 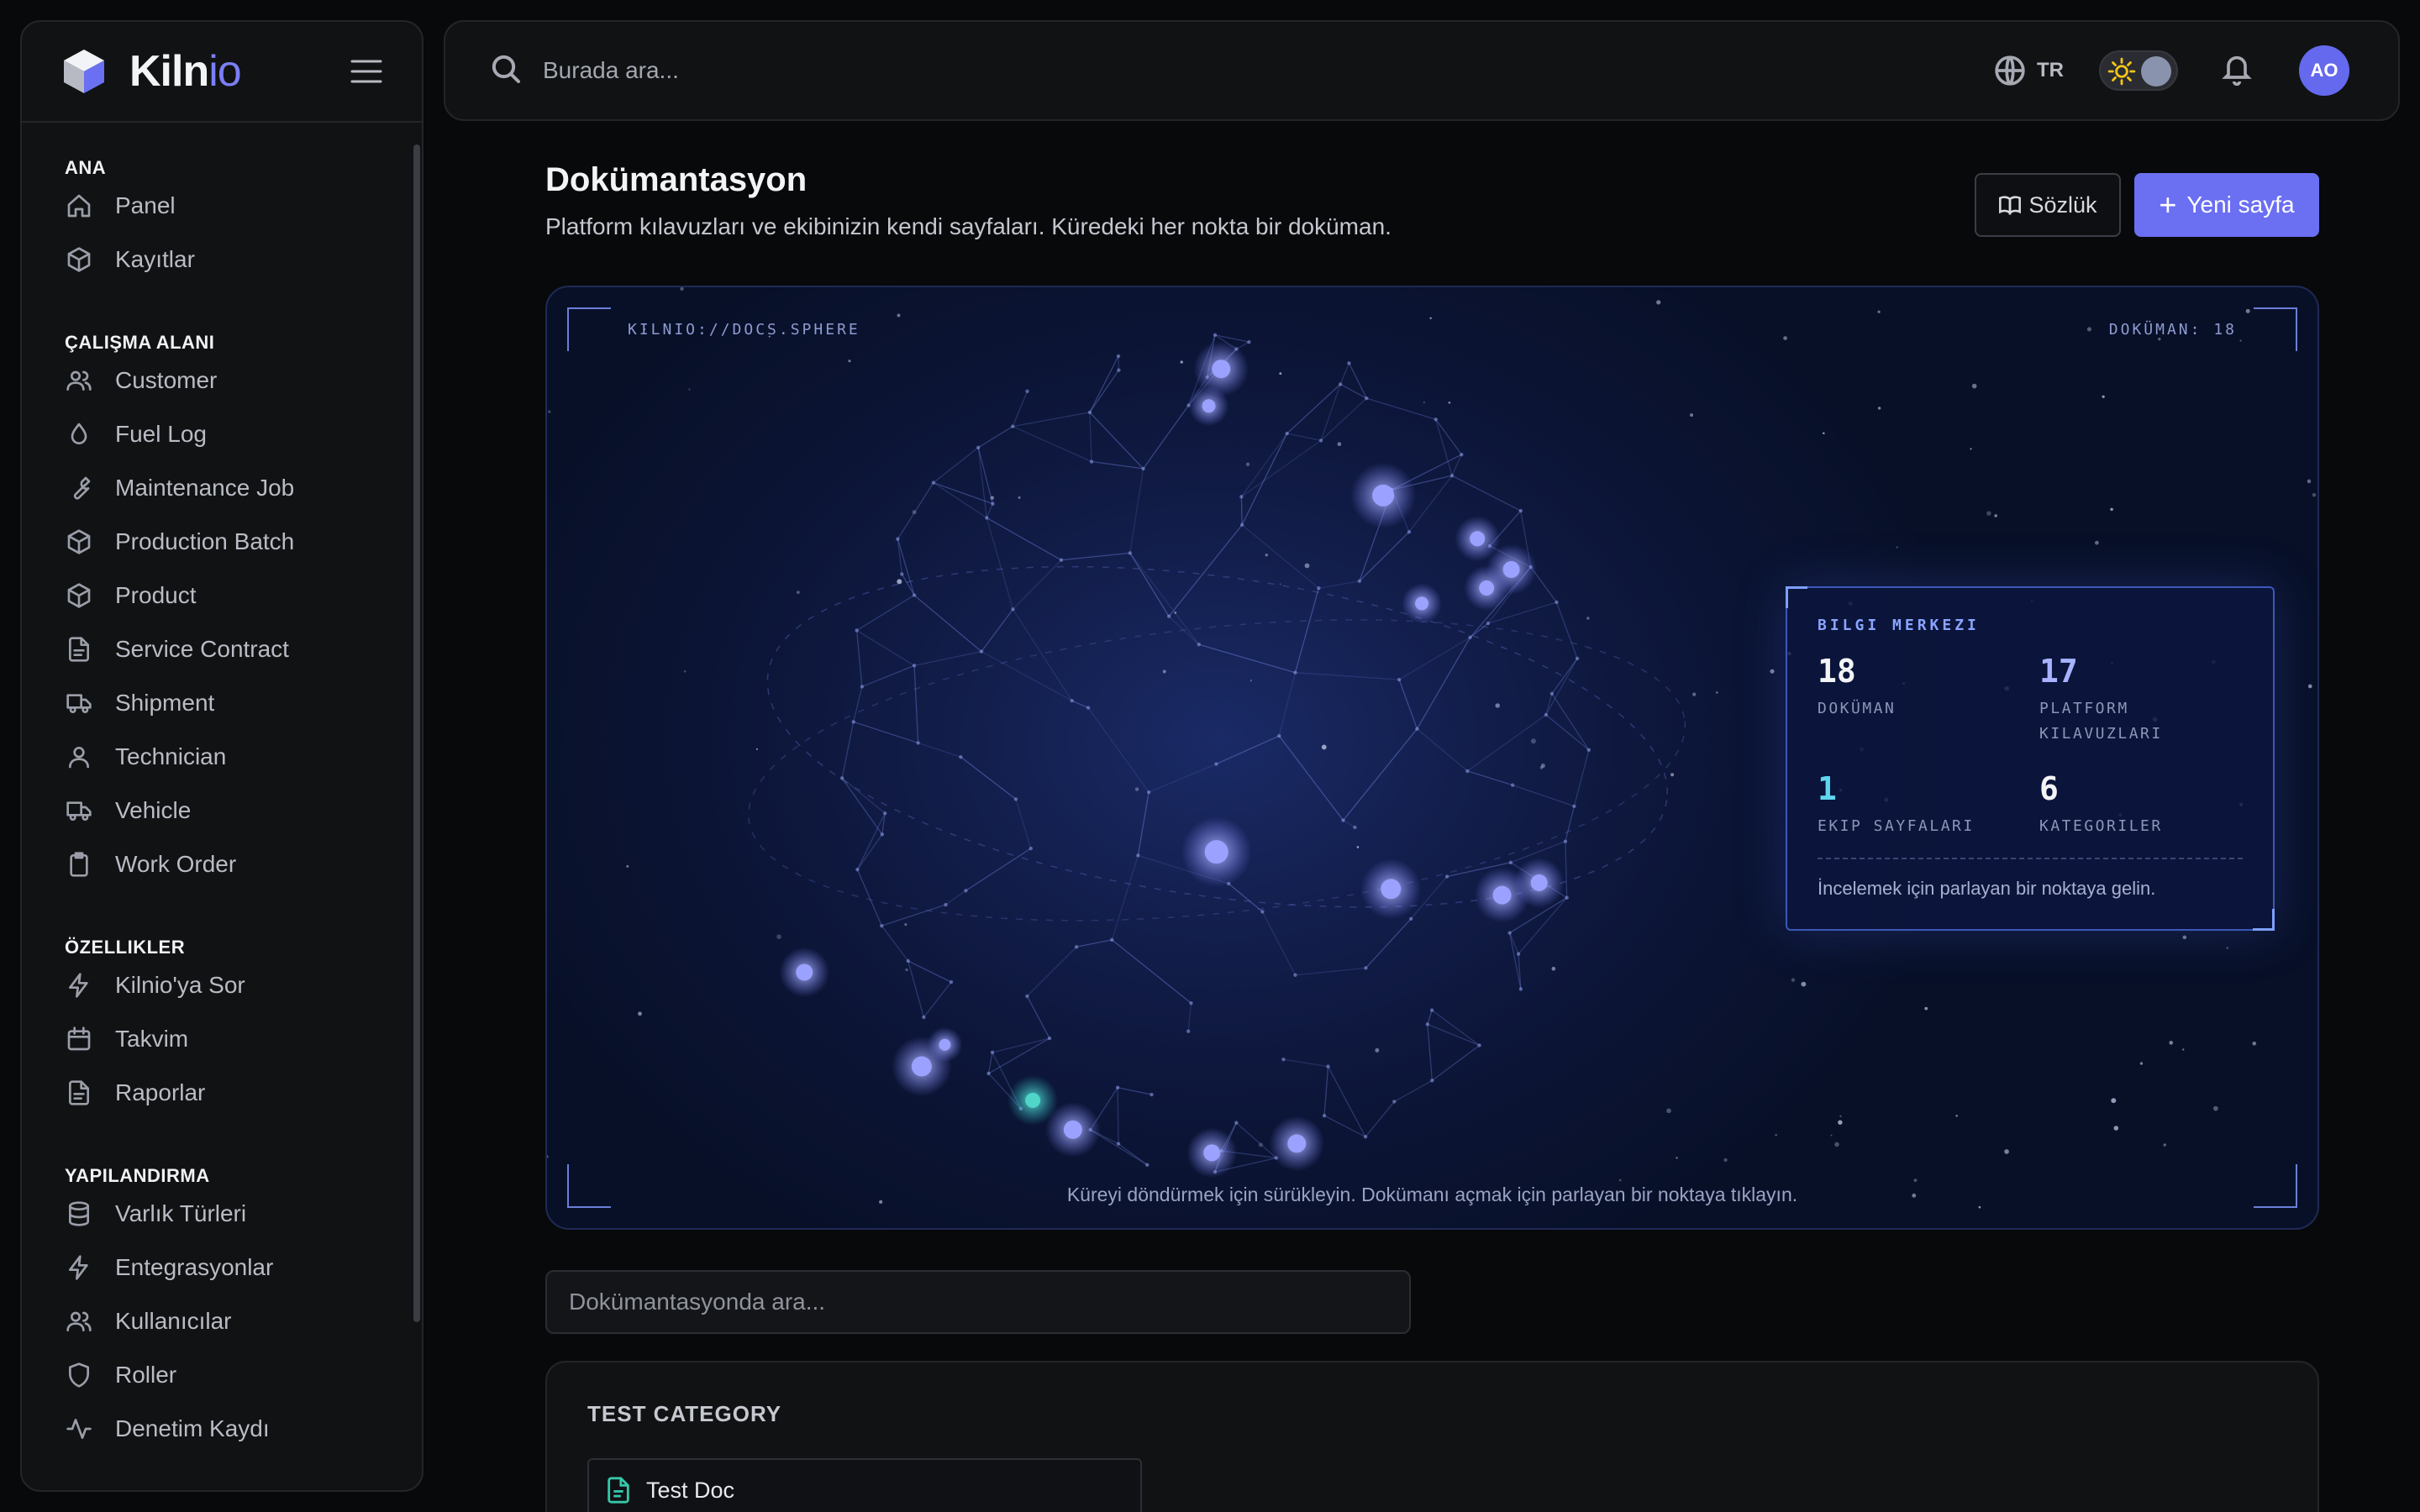 What do you see at coordinates (148, 1321) in the screenshot?
I see `sidebar-item-kullanıcılar: Kullanıcılar` at bounding box center [148, 1321].